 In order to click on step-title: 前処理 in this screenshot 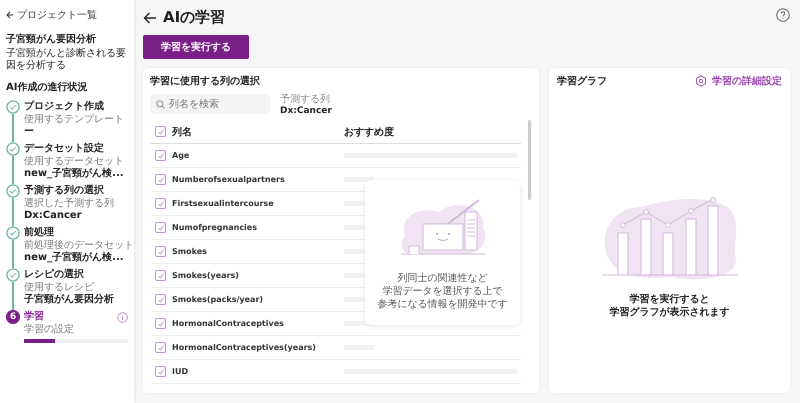, I will do `click(39, 233)`.